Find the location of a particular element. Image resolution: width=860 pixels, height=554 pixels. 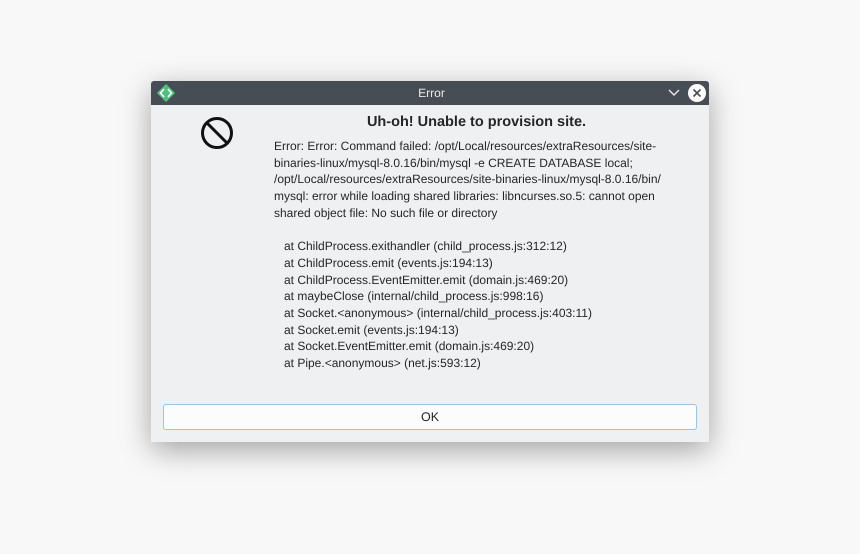

ok-button: OK is located at coordinates (430, 417).